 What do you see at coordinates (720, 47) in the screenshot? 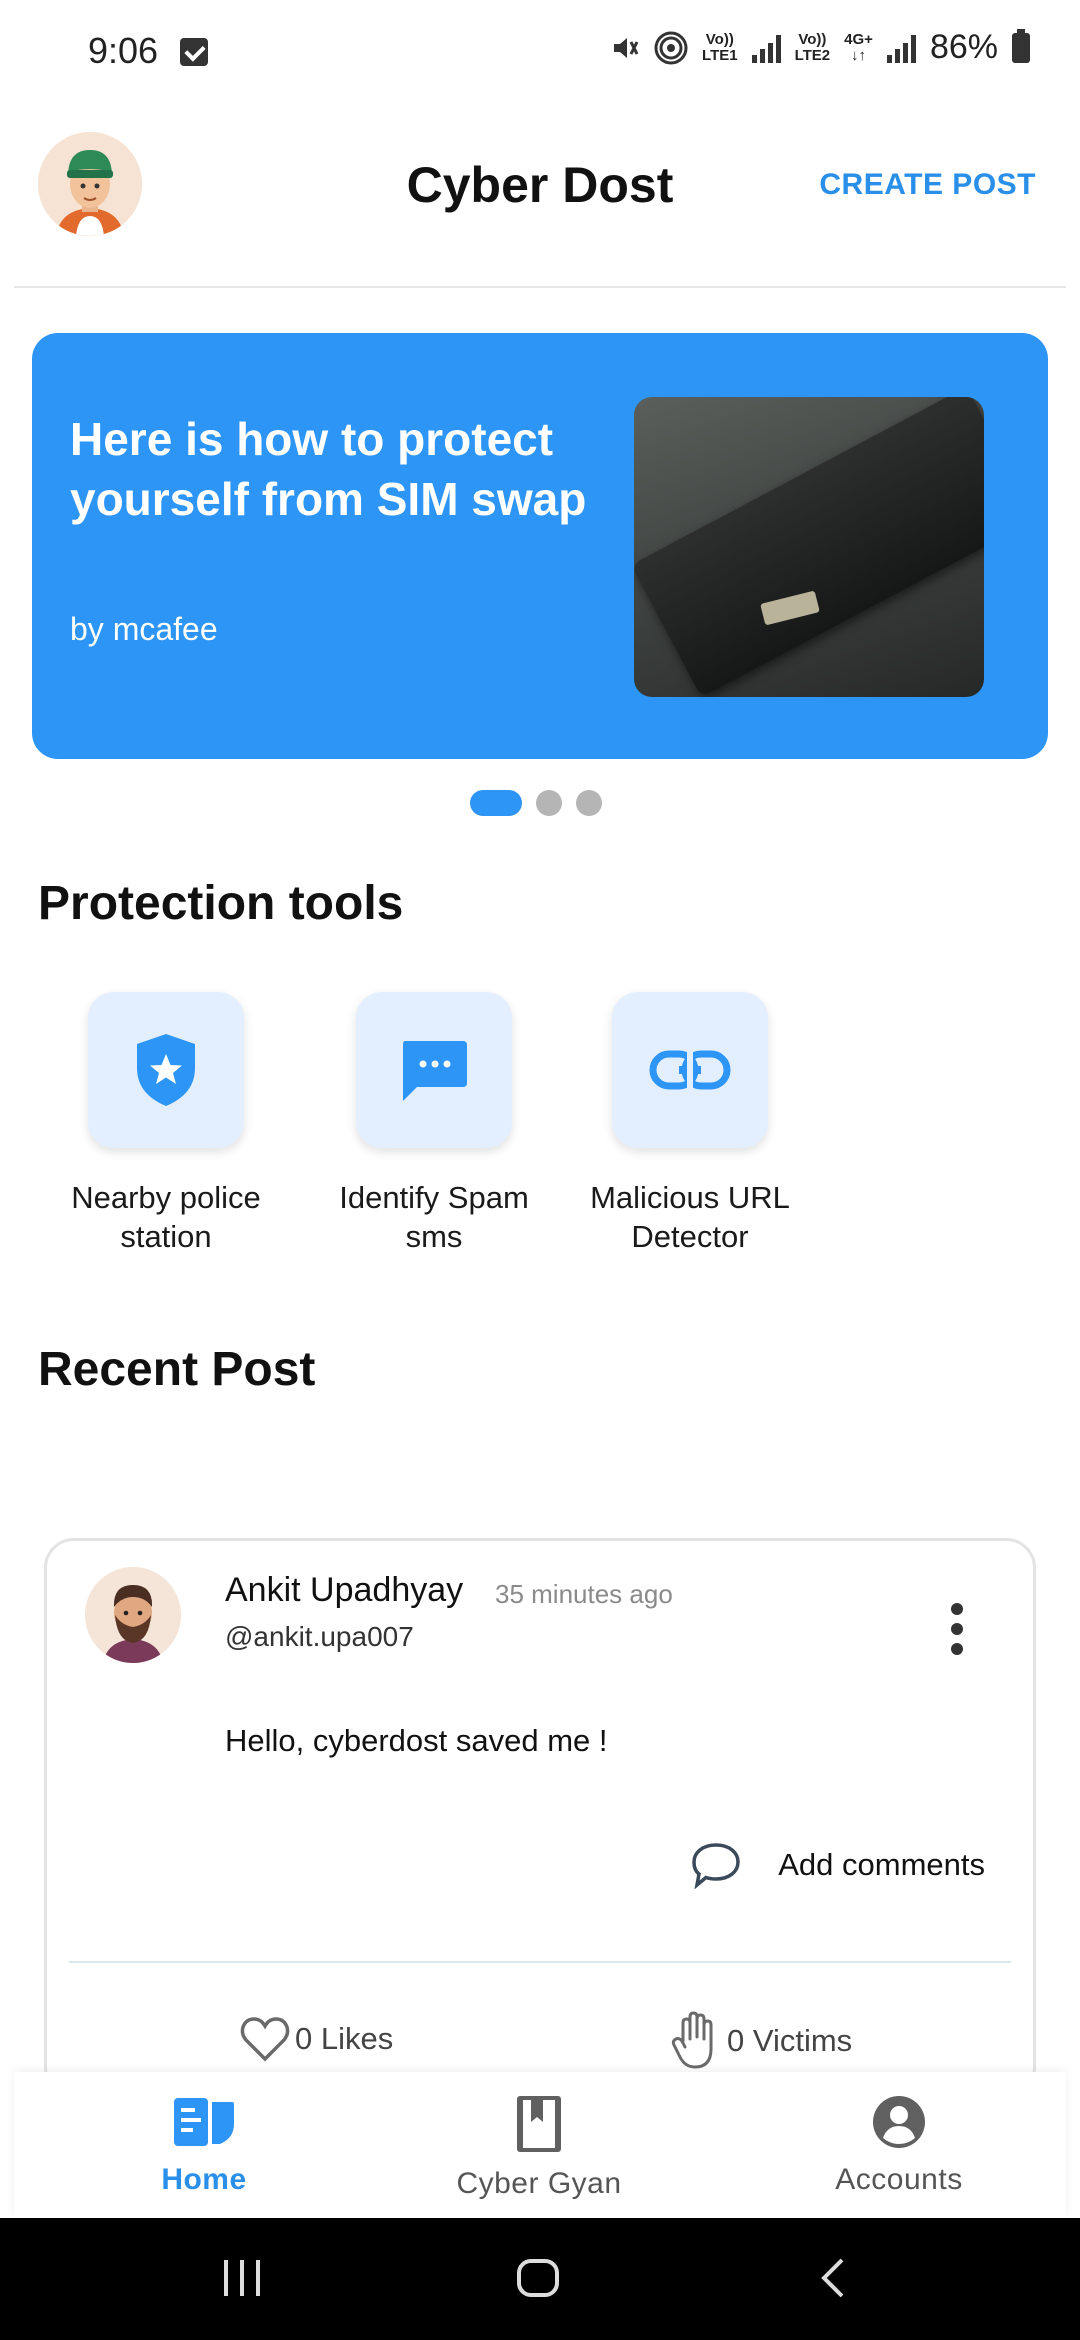
I see `sim1-indicator: Vo)) LTE1` at bounding box center [720, 47].